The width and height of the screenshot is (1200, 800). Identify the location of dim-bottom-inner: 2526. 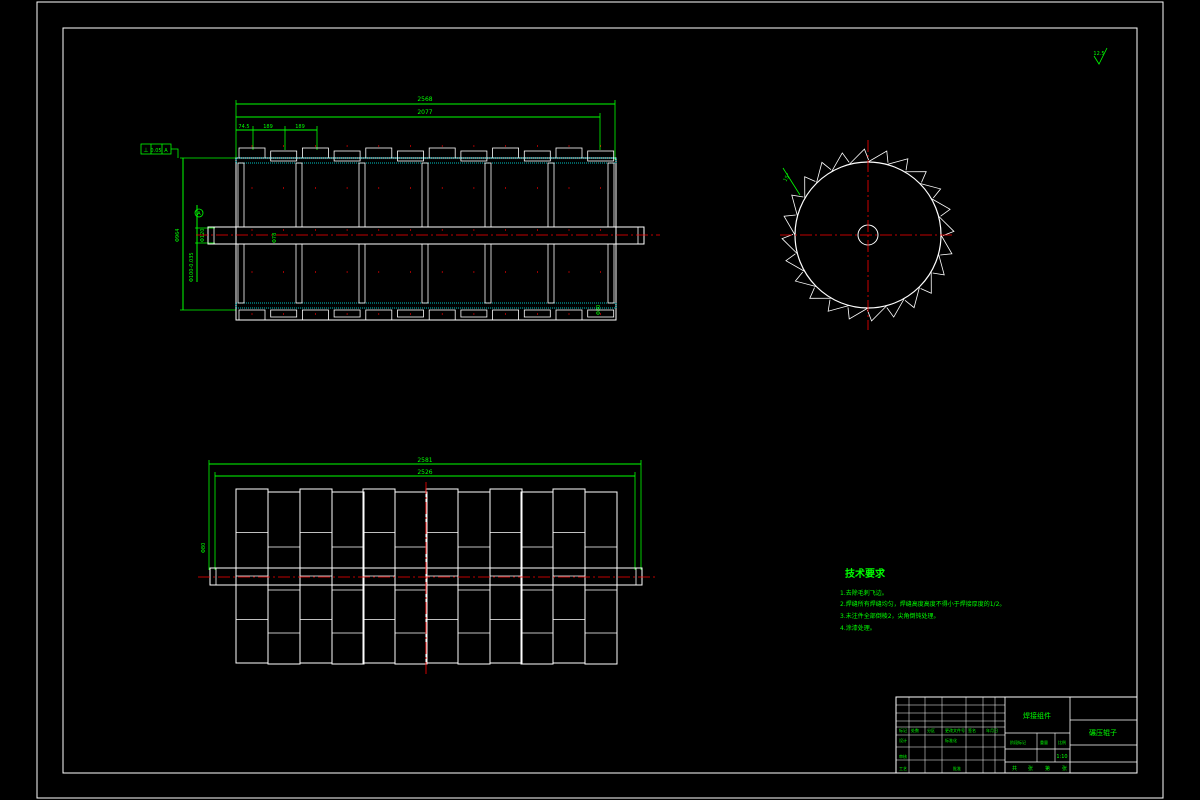
(424, 472).